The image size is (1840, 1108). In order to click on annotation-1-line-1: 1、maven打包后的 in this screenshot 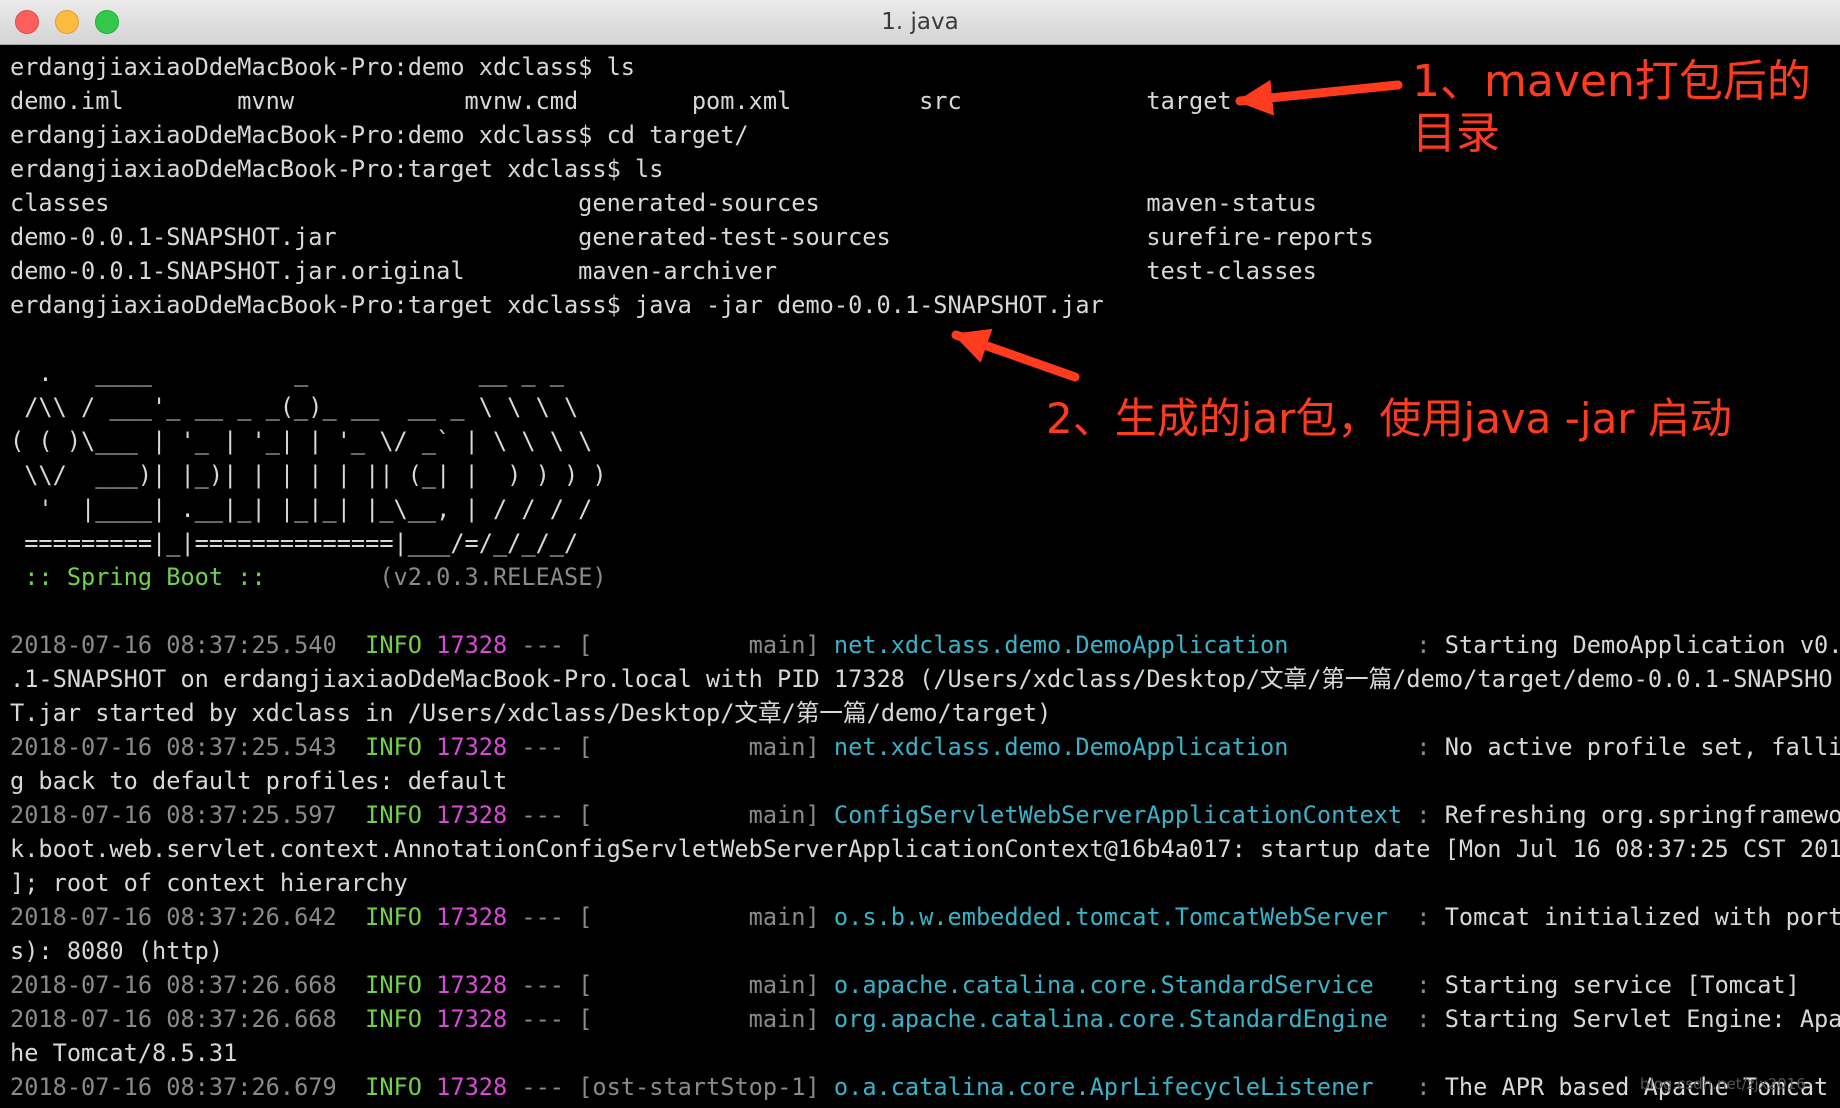, I will do `click(1611, 81)`.